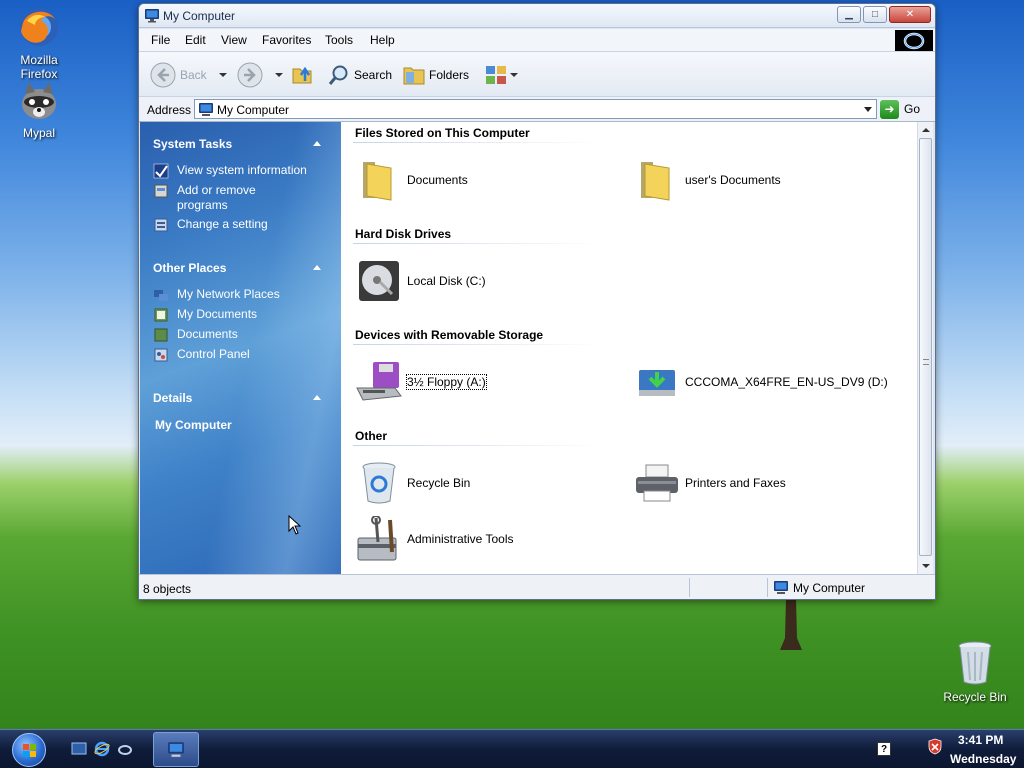  I want to click on clock-time: 3:41 PM, so click(980, 740).